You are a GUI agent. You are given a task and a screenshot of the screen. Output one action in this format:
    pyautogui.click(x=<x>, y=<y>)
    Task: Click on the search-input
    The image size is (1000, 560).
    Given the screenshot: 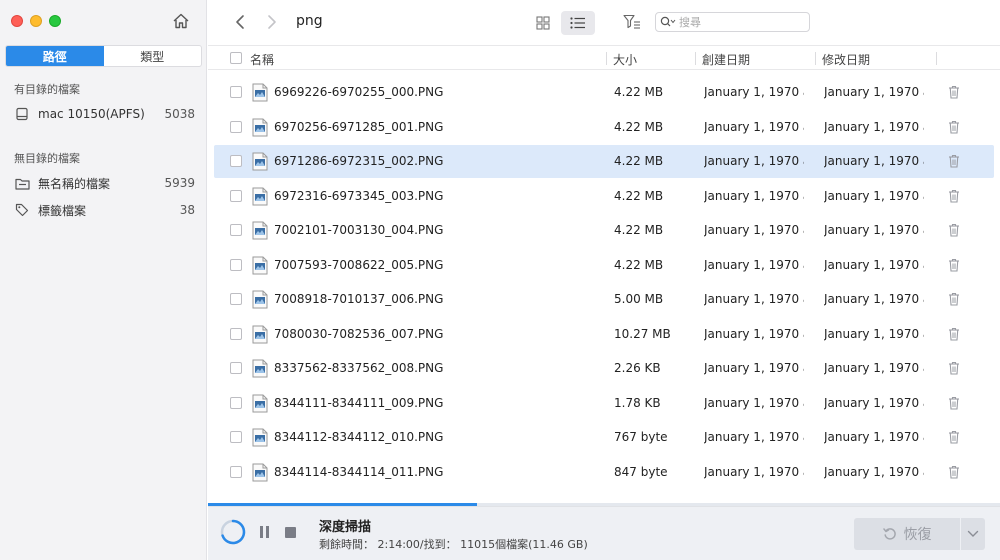 What is the action you would take?
    pyautogui.click(x=739, y=22)
    